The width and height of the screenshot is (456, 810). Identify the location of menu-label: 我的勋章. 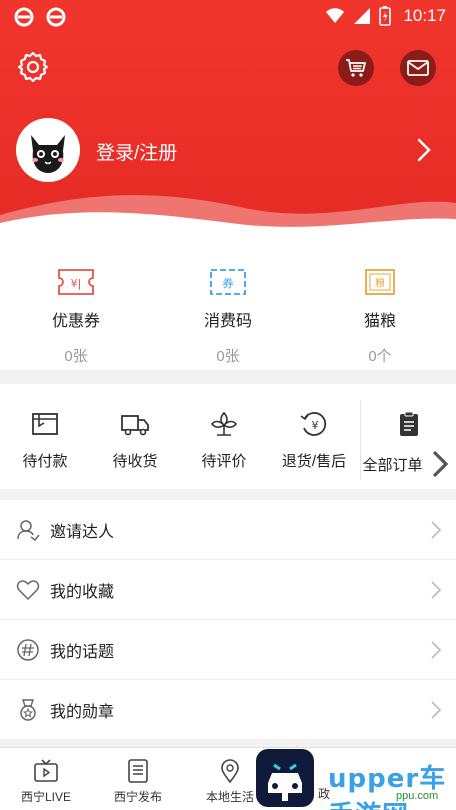
(82, 712).